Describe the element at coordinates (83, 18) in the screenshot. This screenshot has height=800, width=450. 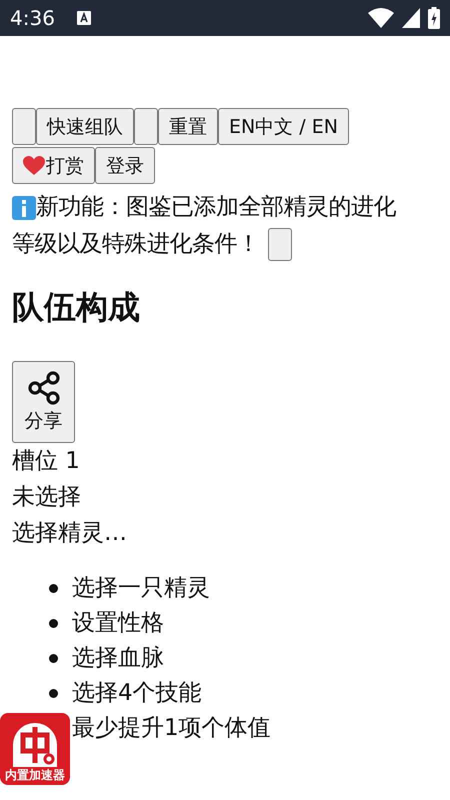
I see `keyboard-notification-icon` at that location.